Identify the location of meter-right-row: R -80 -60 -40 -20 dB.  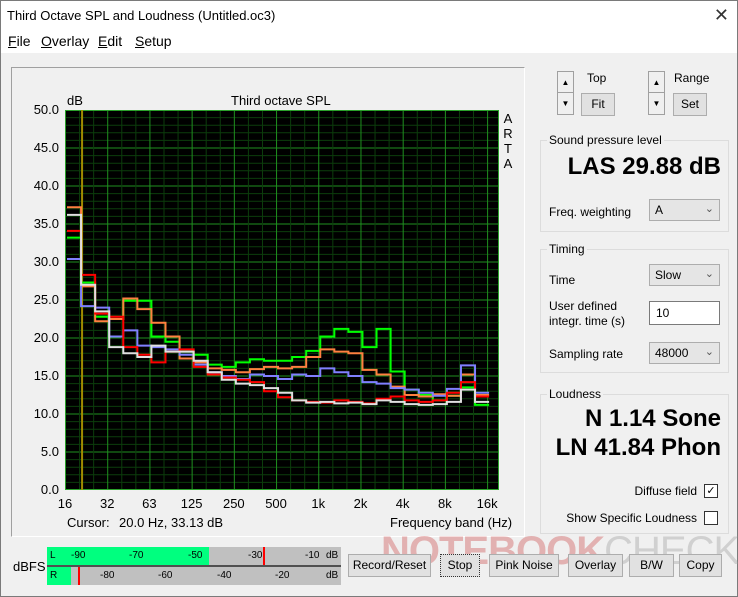
(194, 576).